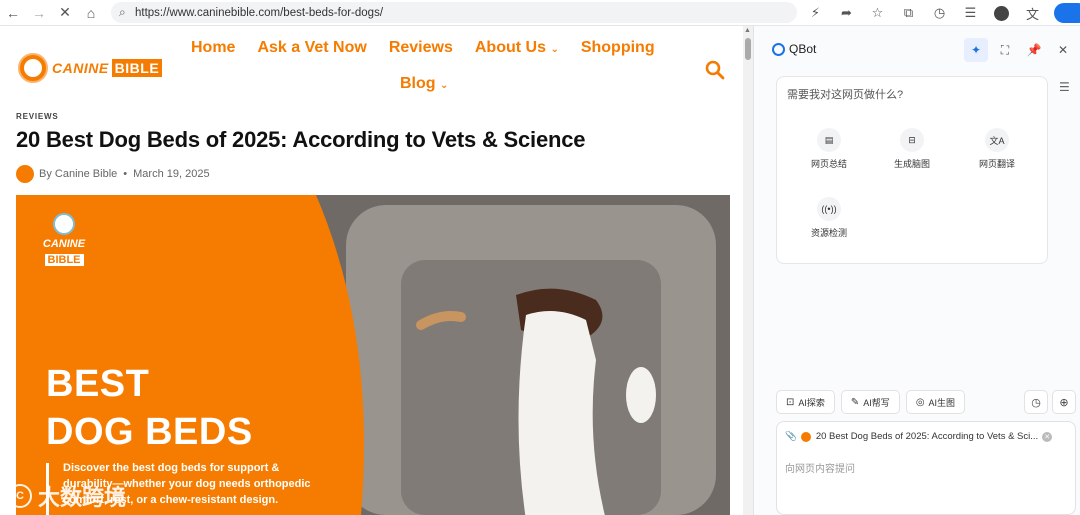 Image resolution: width=1080 pixels, height=515 pixels. Describe the element at coordinates (805, 402) in the screenshot. I see `chip-ai-explore: ⊡ AI探索` at that location.